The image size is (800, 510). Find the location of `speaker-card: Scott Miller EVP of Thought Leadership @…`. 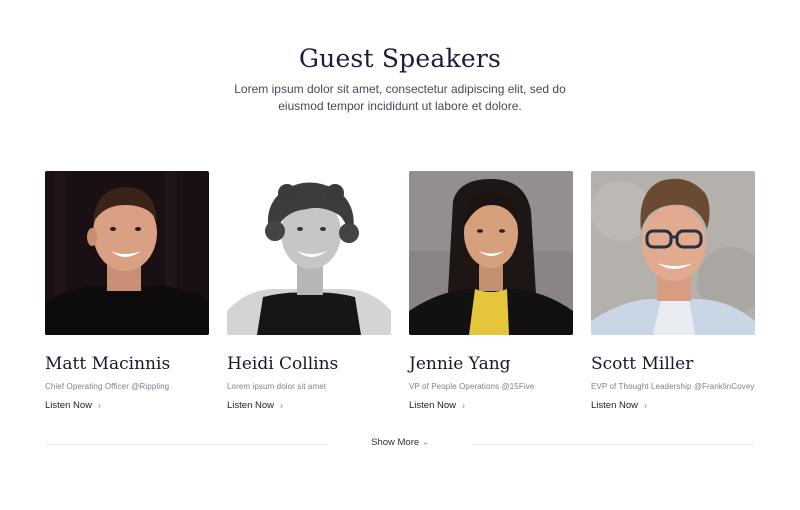

speaker-card: Scott Miller EVP of Thought Leadership @… is located at coordinates (673, 292).